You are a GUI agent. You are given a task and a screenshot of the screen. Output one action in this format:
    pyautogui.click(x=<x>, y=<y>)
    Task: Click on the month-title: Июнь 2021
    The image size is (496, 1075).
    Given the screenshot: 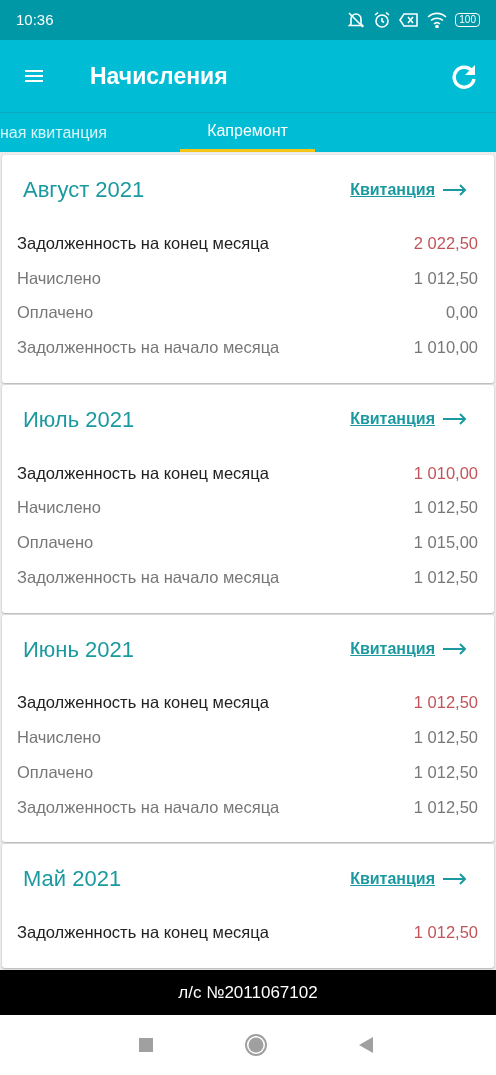 What is the action you would take?
    pyautogui.click(x=78, y=649)
    